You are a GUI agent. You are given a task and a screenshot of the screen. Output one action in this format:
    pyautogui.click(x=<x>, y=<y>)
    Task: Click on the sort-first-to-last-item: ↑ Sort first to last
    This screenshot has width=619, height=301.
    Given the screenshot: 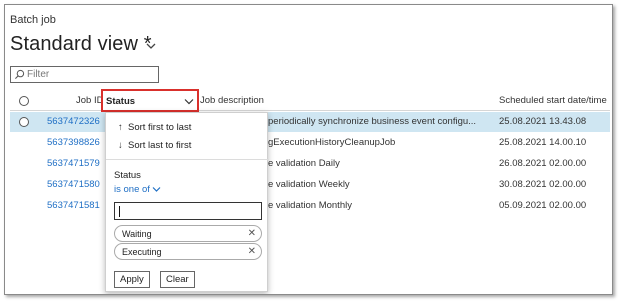 What is the action you would take?
    pyautogui.click(x=154, y=127)
    